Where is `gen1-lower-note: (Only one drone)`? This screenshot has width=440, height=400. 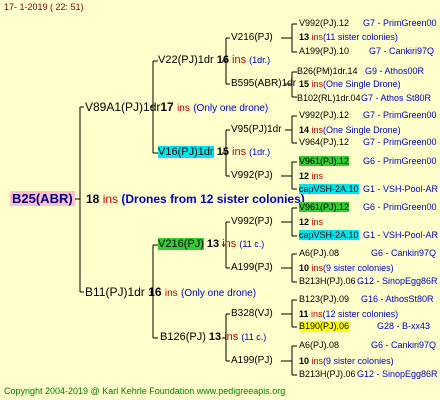
gen1-lower-note: (Only one drone) is located at coordinates (219, 293).